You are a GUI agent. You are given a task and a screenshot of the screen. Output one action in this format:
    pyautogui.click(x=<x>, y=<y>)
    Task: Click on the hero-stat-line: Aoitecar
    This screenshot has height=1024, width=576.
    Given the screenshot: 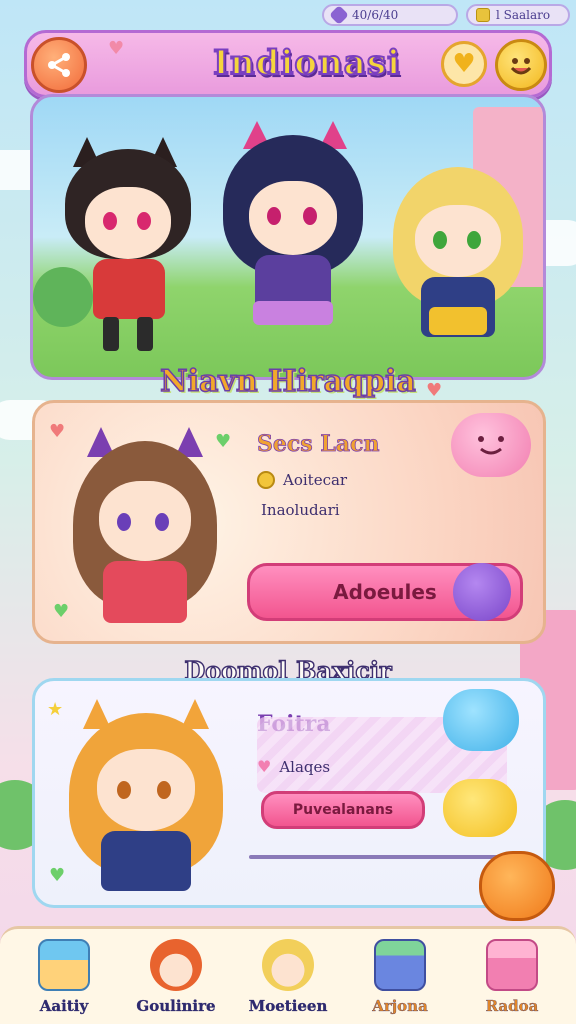 What is the action you would take?
    pyautogui.click(x=315, y=480)
    